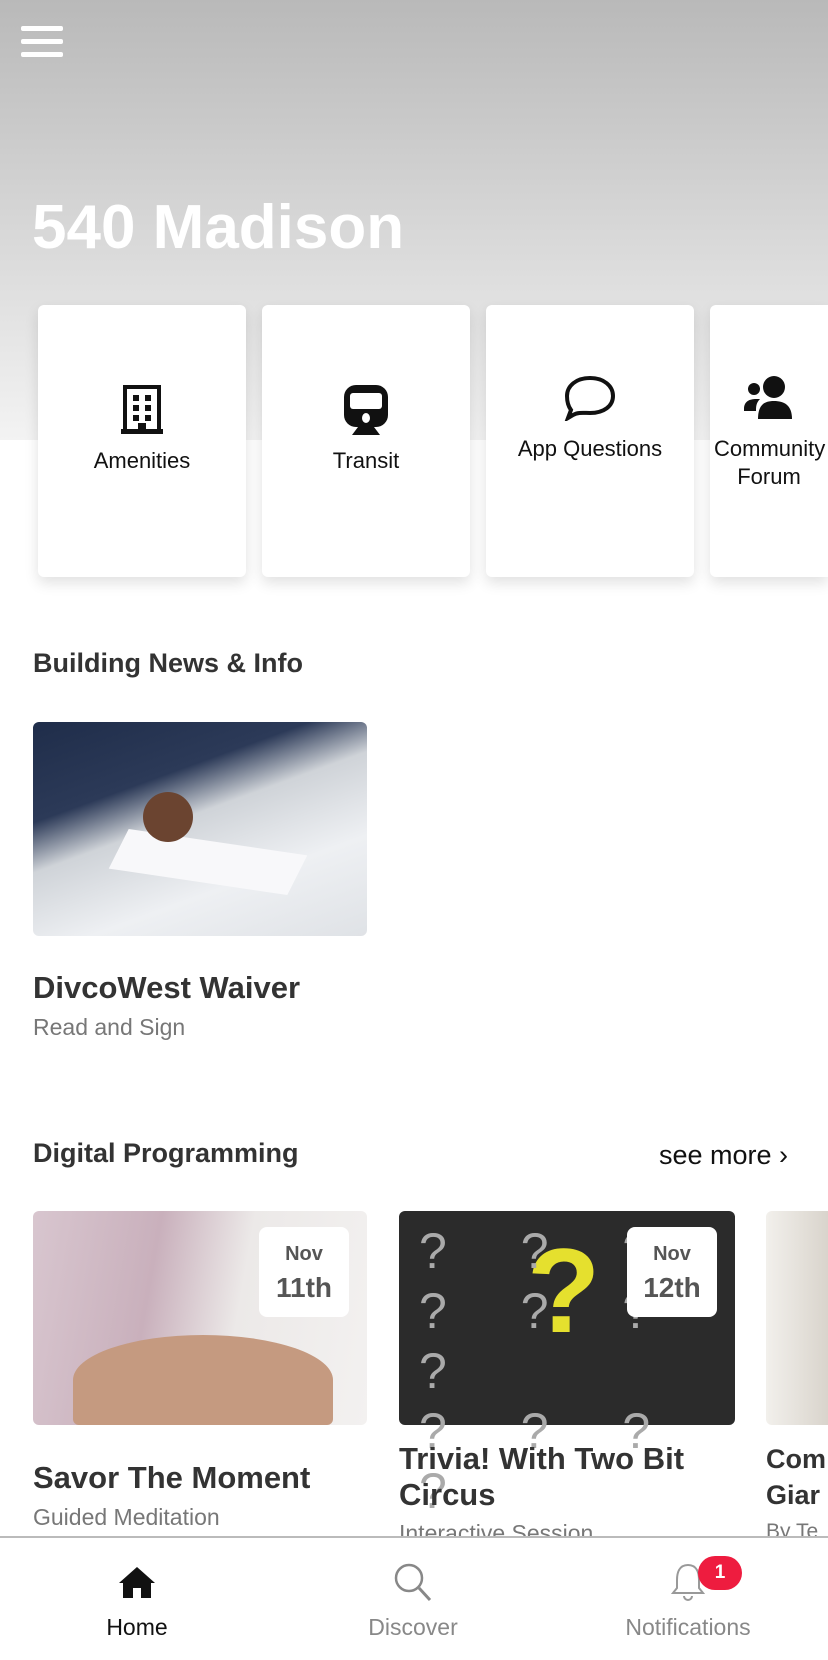  Describe the element at coordinates (166, 1153) in the screenshot. I see `section-heading-programming: Digital Programming` at that location.